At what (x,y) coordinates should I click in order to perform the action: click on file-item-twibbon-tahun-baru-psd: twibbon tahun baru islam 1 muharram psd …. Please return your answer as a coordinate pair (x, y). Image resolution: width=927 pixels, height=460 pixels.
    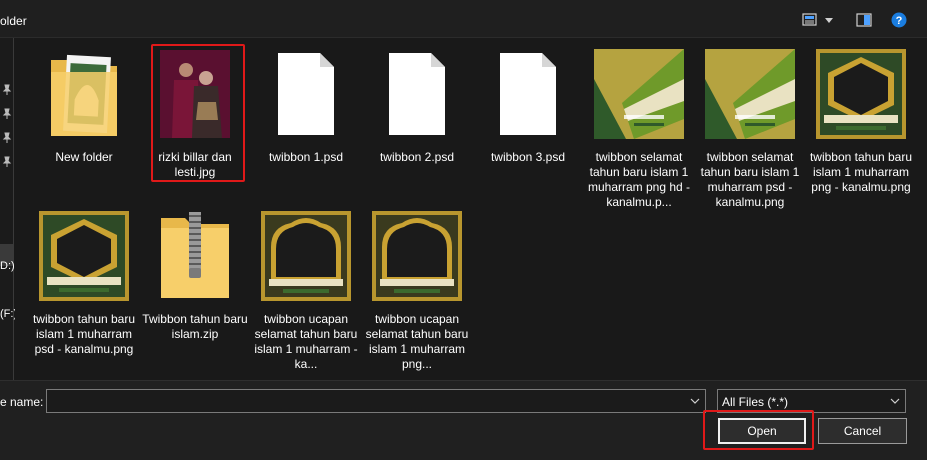
    Looking at the image, I should click on (84, 288).